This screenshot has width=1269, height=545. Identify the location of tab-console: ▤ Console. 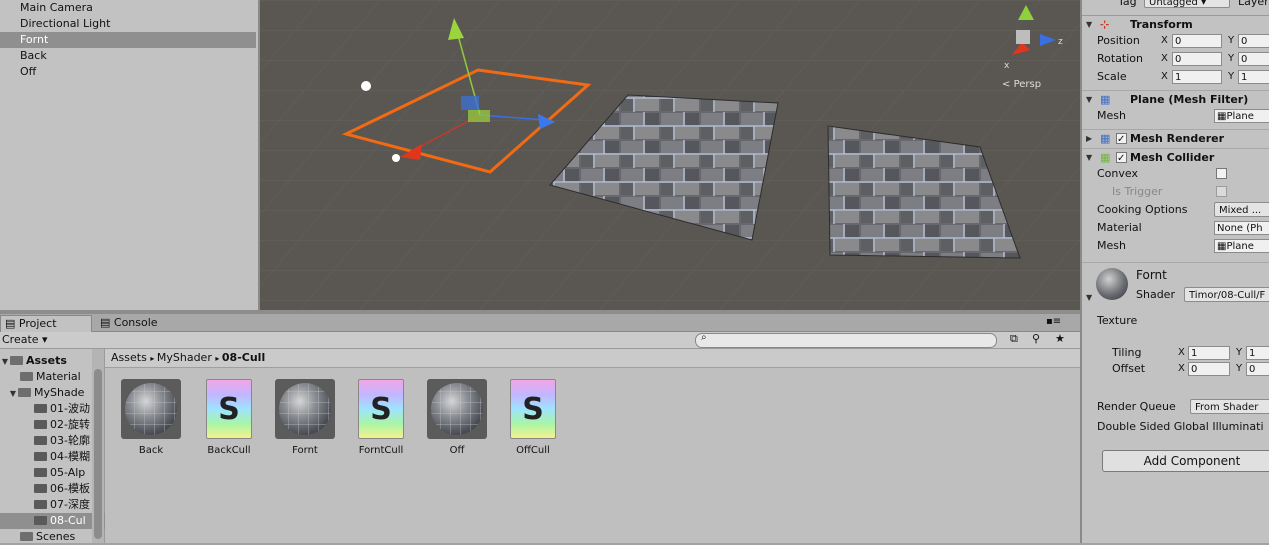
(130, 323).